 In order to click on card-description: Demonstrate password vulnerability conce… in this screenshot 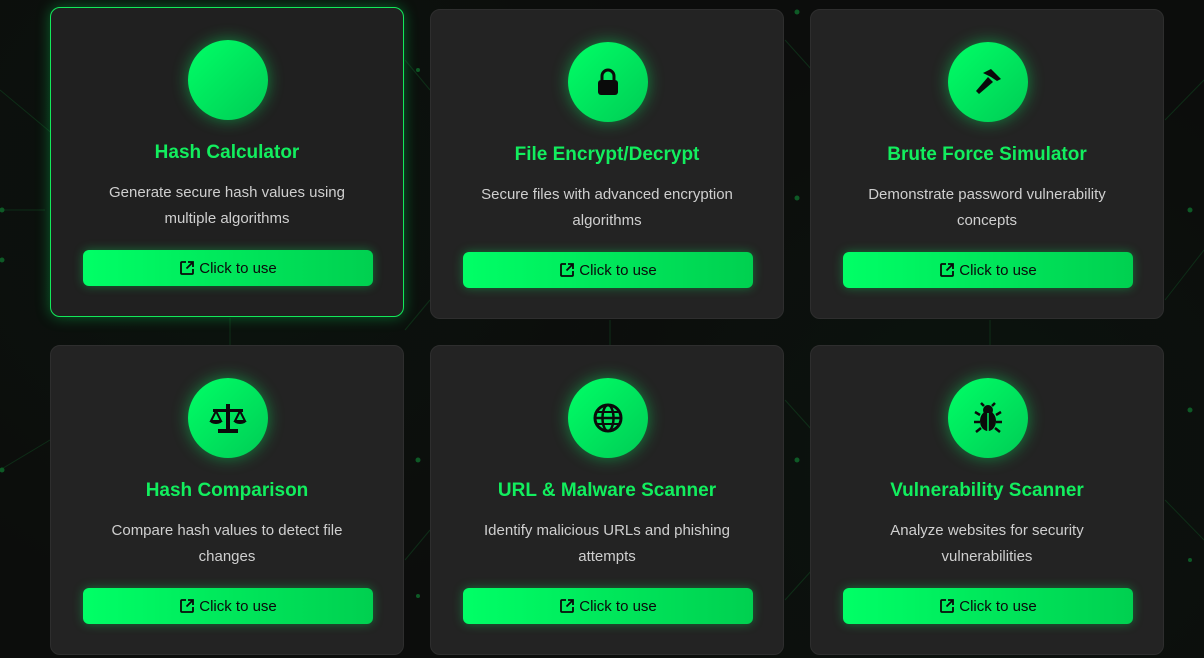, I will do `click(987, 207)`.